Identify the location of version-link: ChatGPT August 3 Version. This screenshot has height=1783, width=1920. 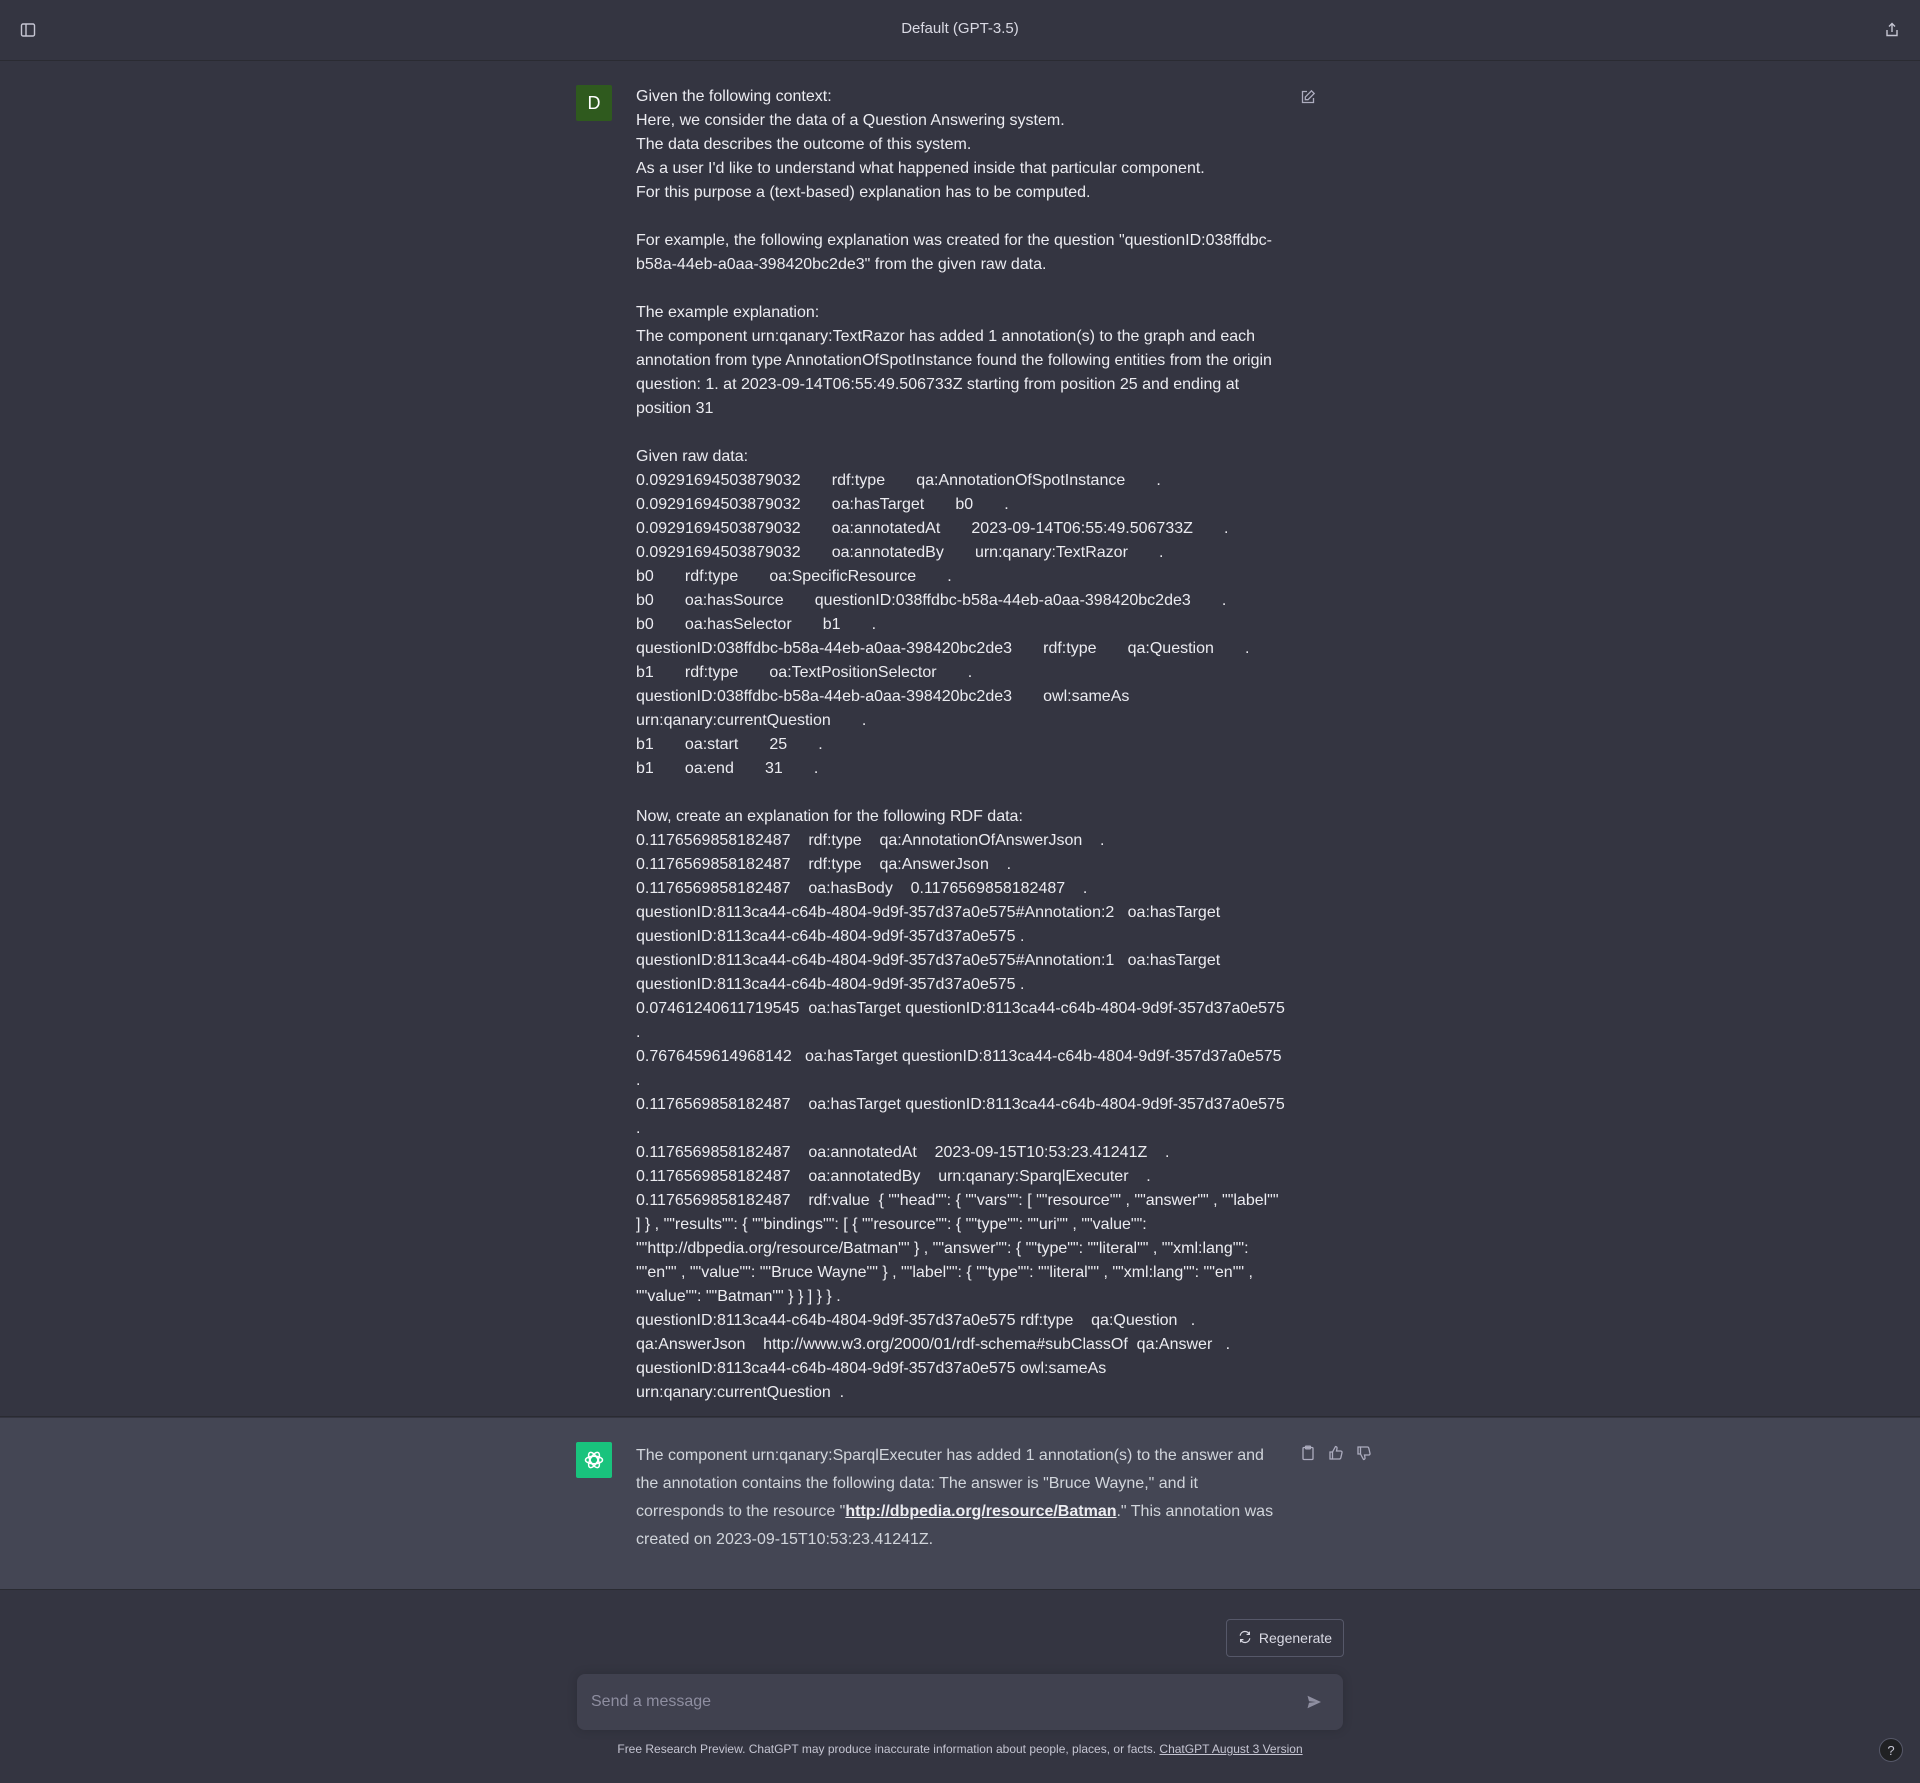
(1230, 1749).